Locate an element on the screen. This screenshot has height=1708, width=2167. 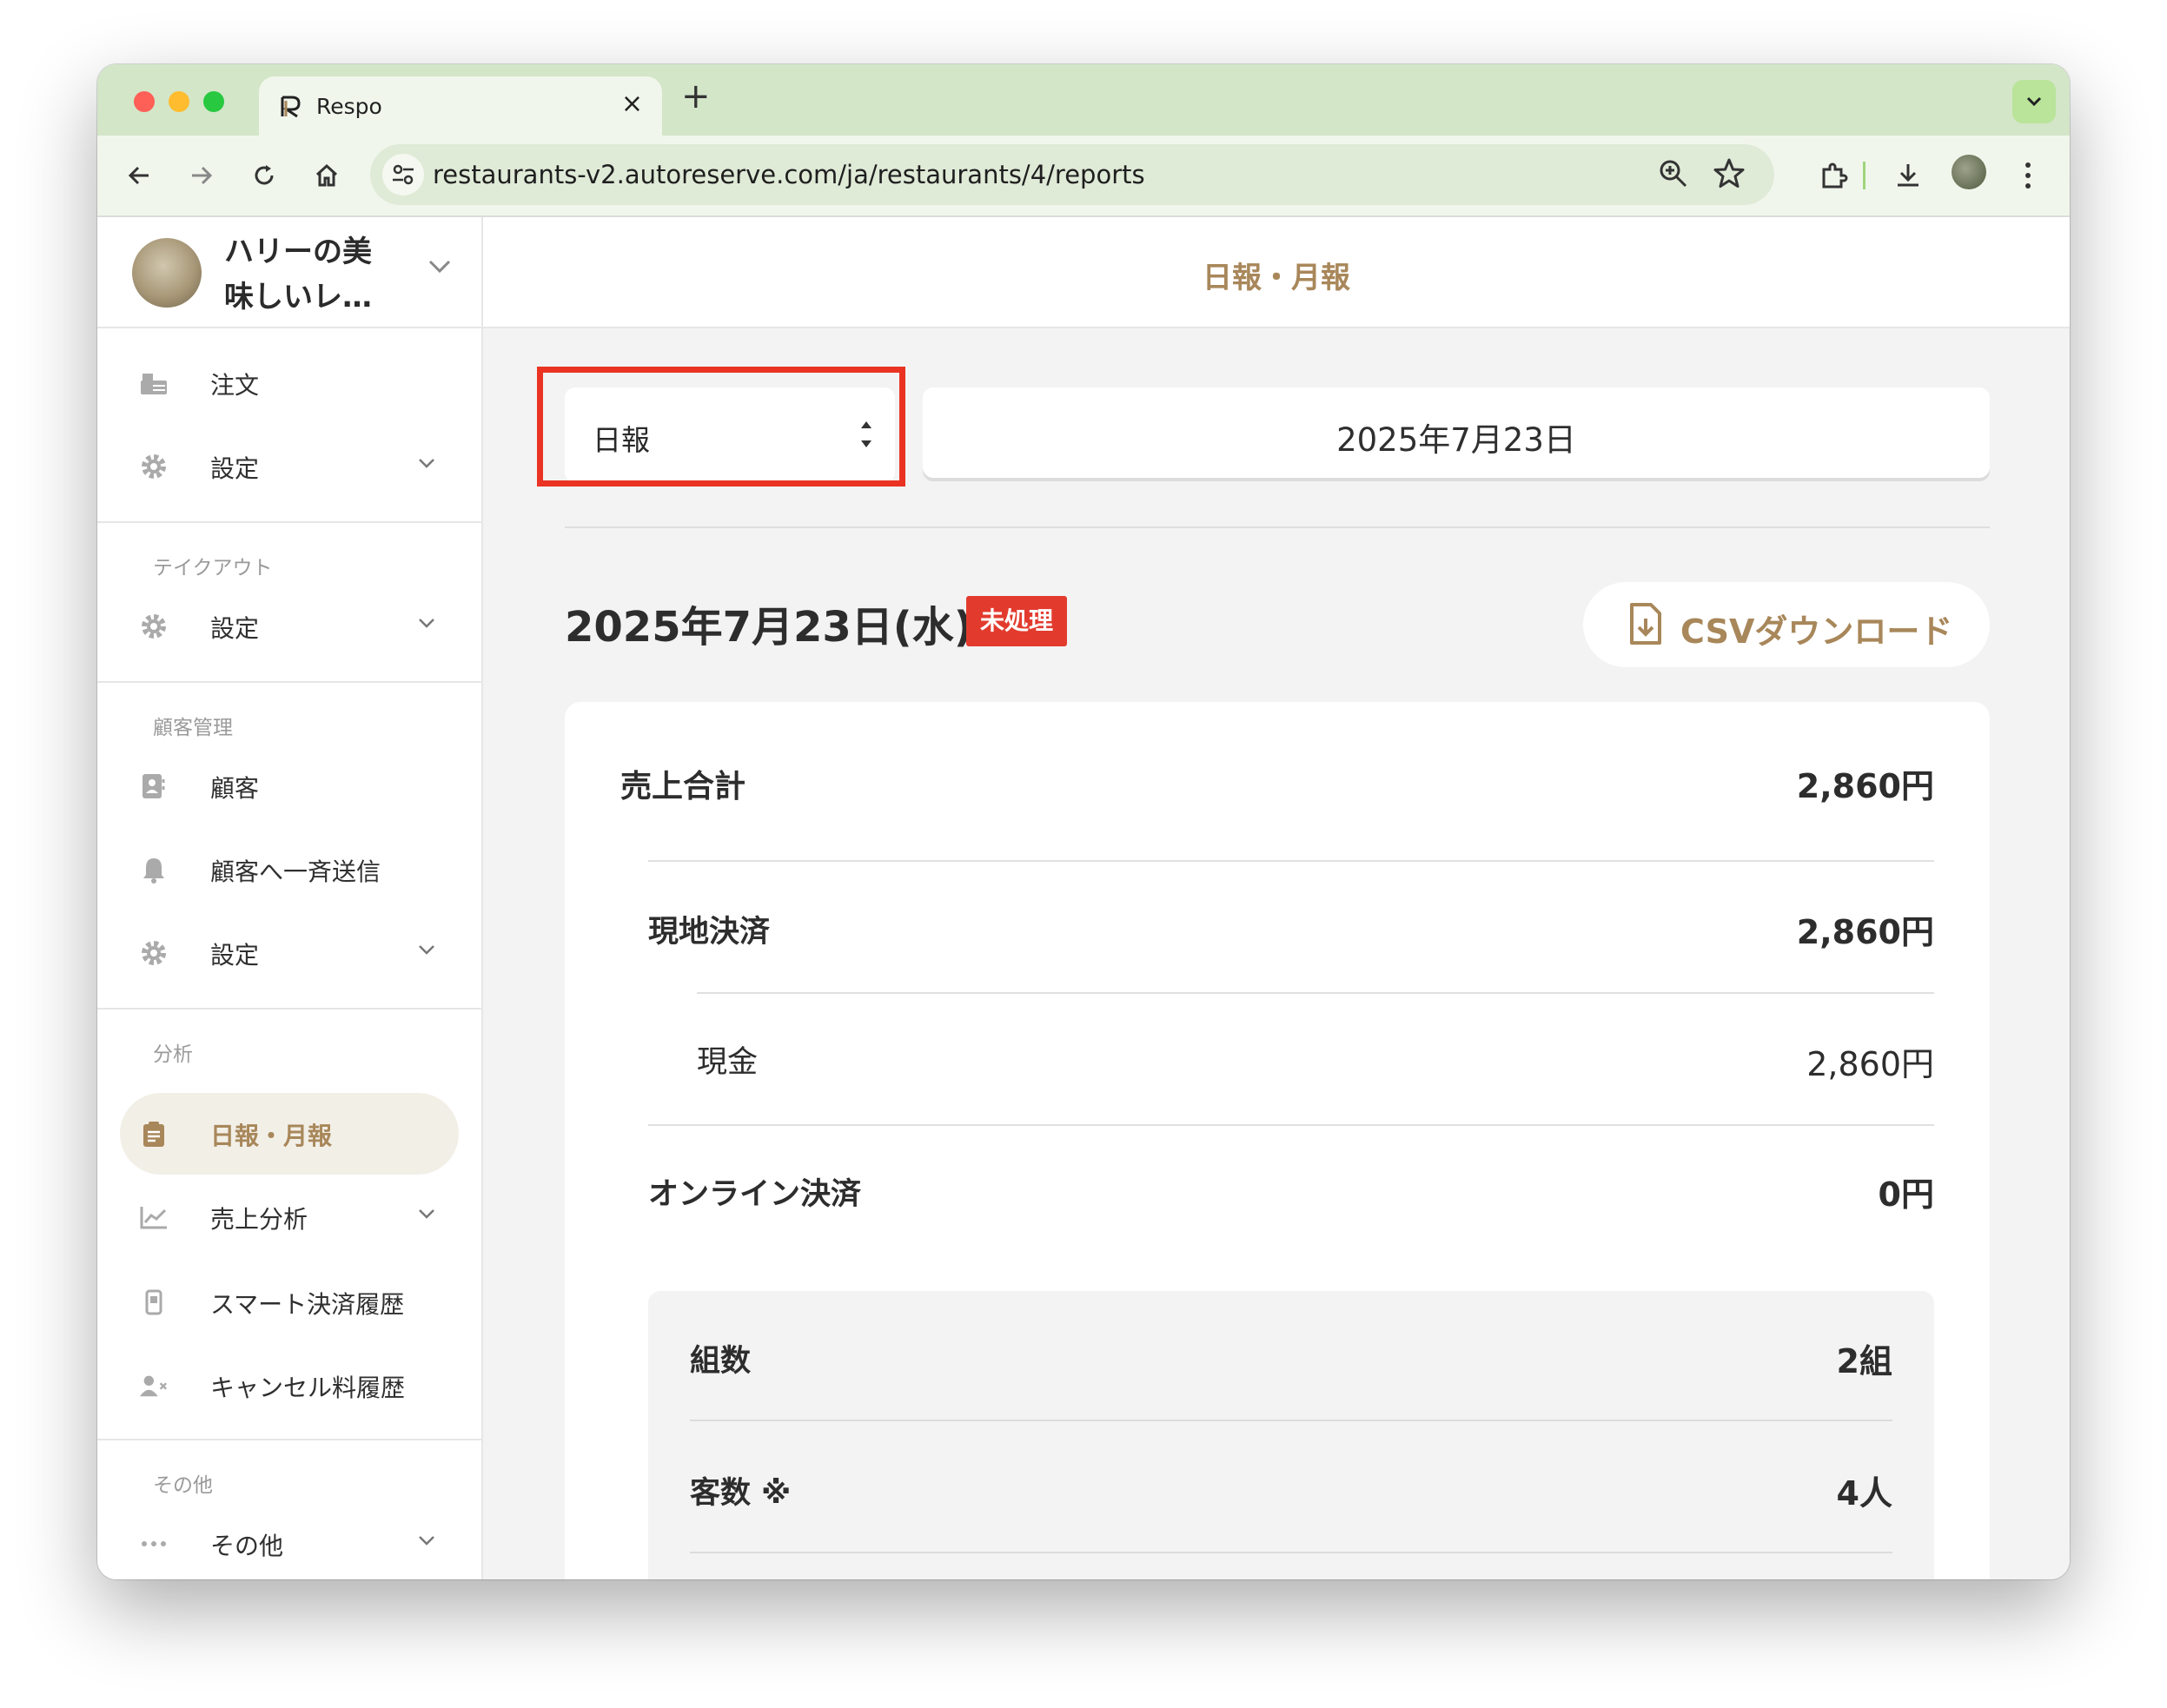
minimize-window-button is located at coordinates (179, 102).